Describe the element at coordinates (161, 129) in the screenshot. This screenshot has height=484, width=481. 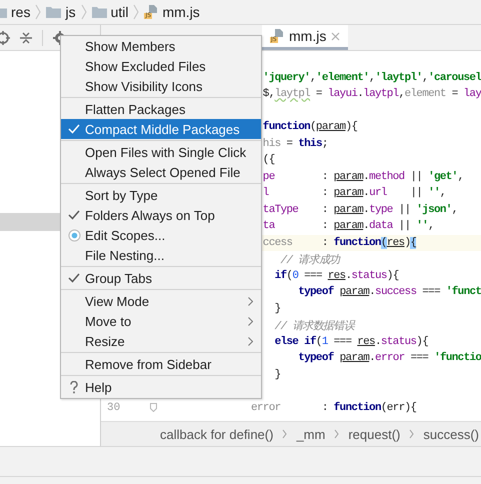
I see `menu-item: Compact Middle Packages` at that location.